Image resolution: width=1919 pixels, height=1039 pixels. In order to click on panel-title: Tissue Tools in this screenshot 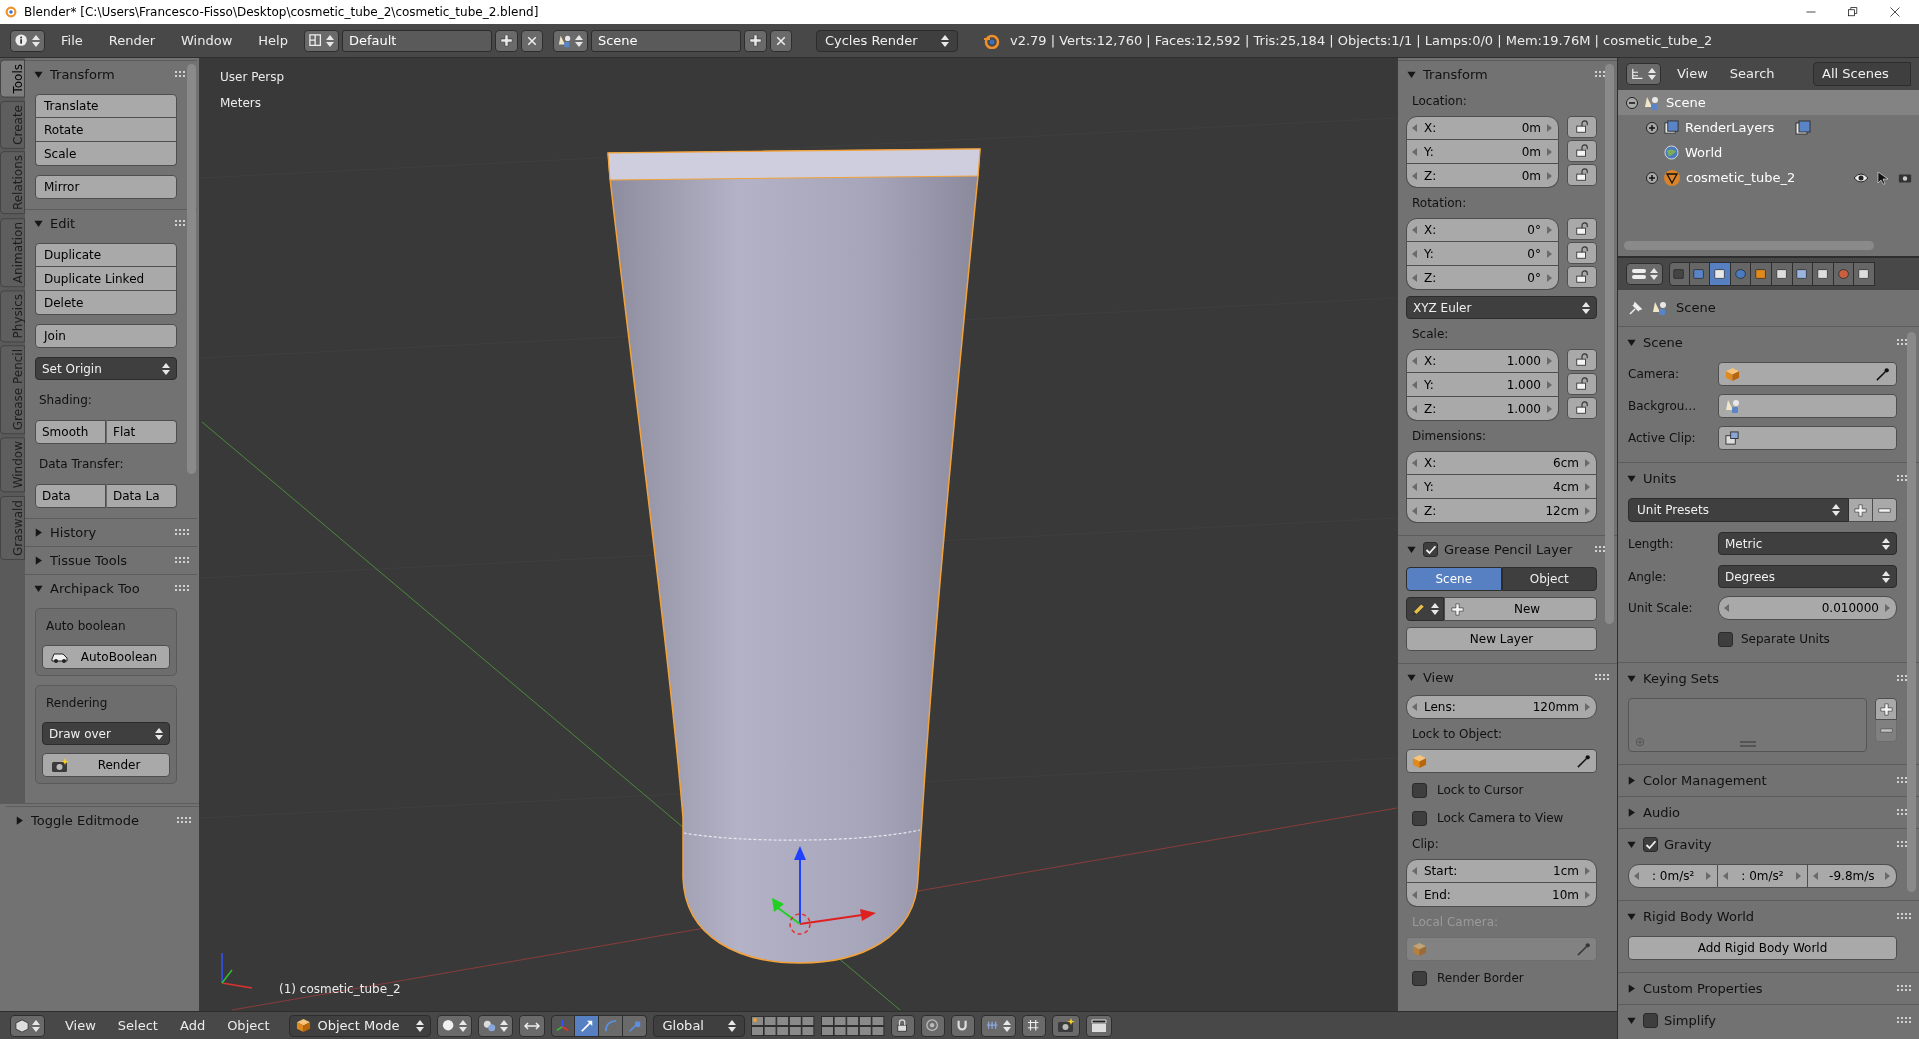, I will do `click(89, 560)`.